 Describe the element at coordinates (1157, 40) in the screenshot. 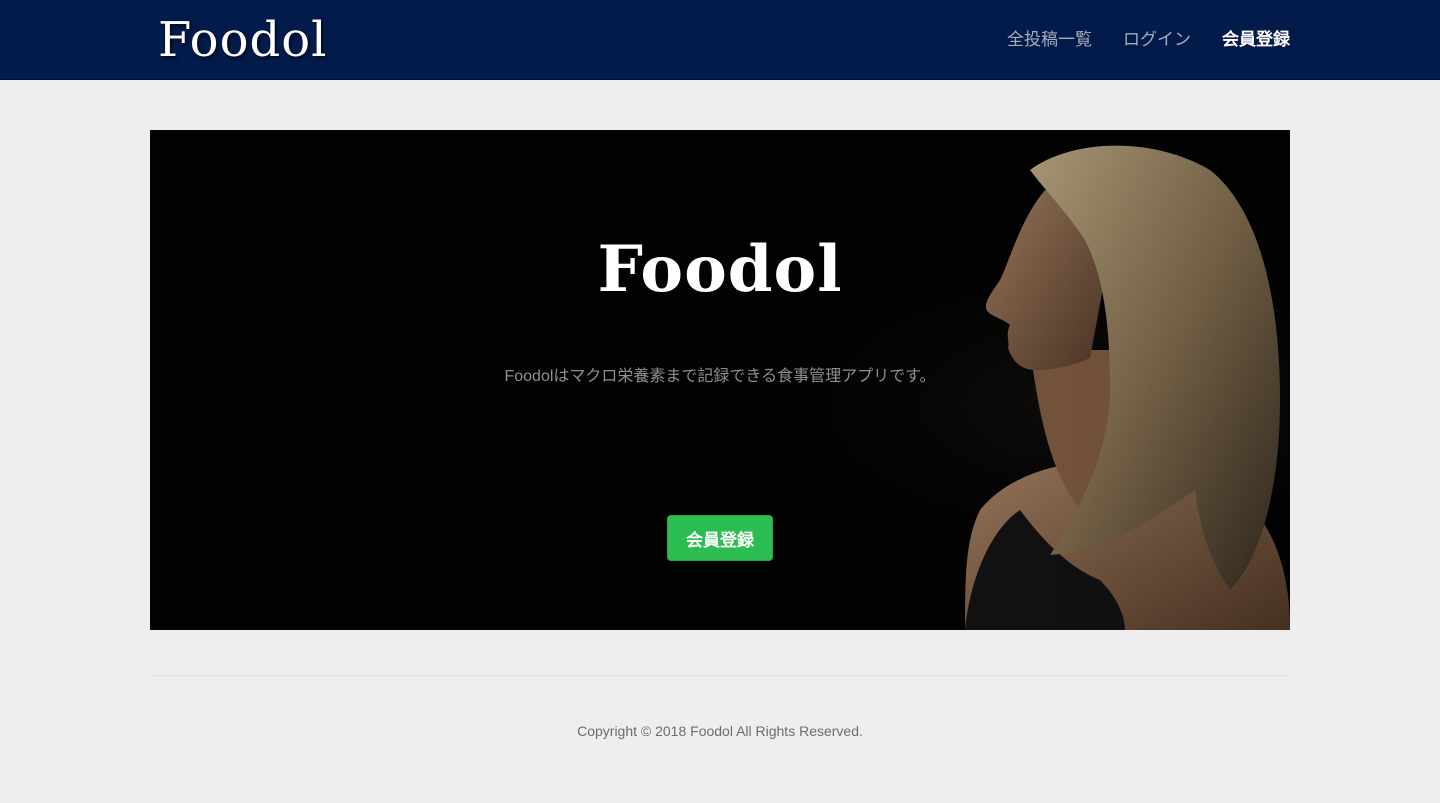

I see `nav-login-link: ログイン` at that location.